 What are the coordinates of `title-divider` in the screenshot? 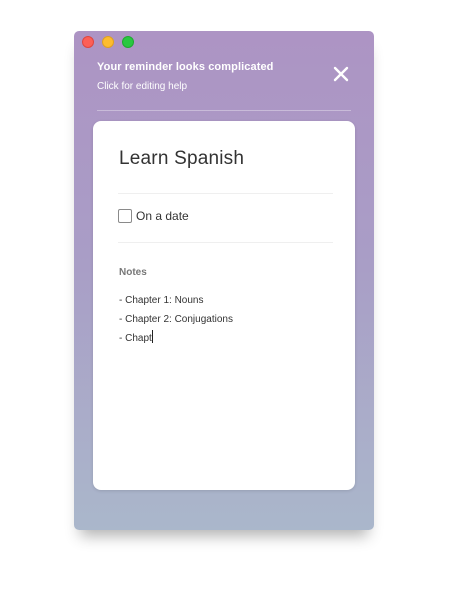 It's located at (225, 193).